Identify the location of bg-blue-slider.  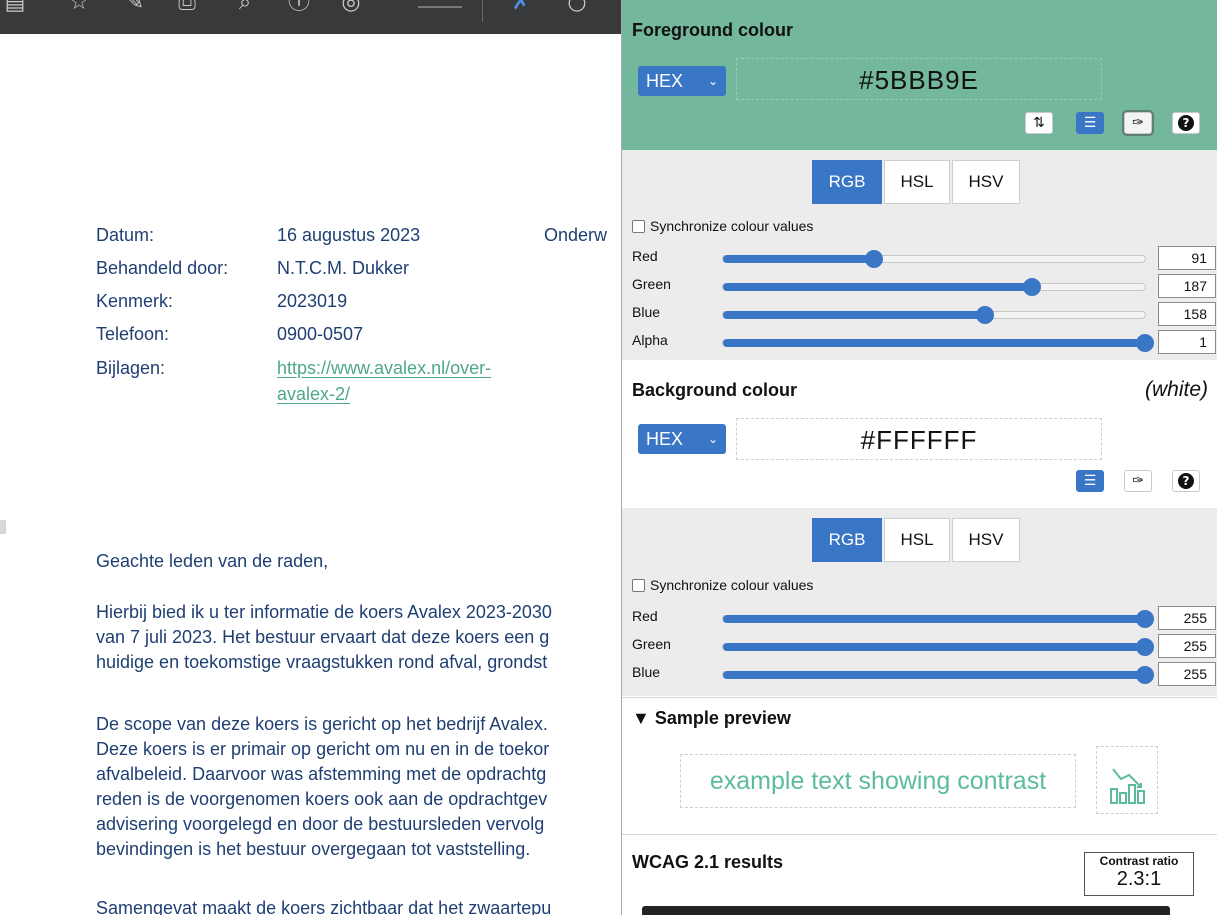
(938, 675).